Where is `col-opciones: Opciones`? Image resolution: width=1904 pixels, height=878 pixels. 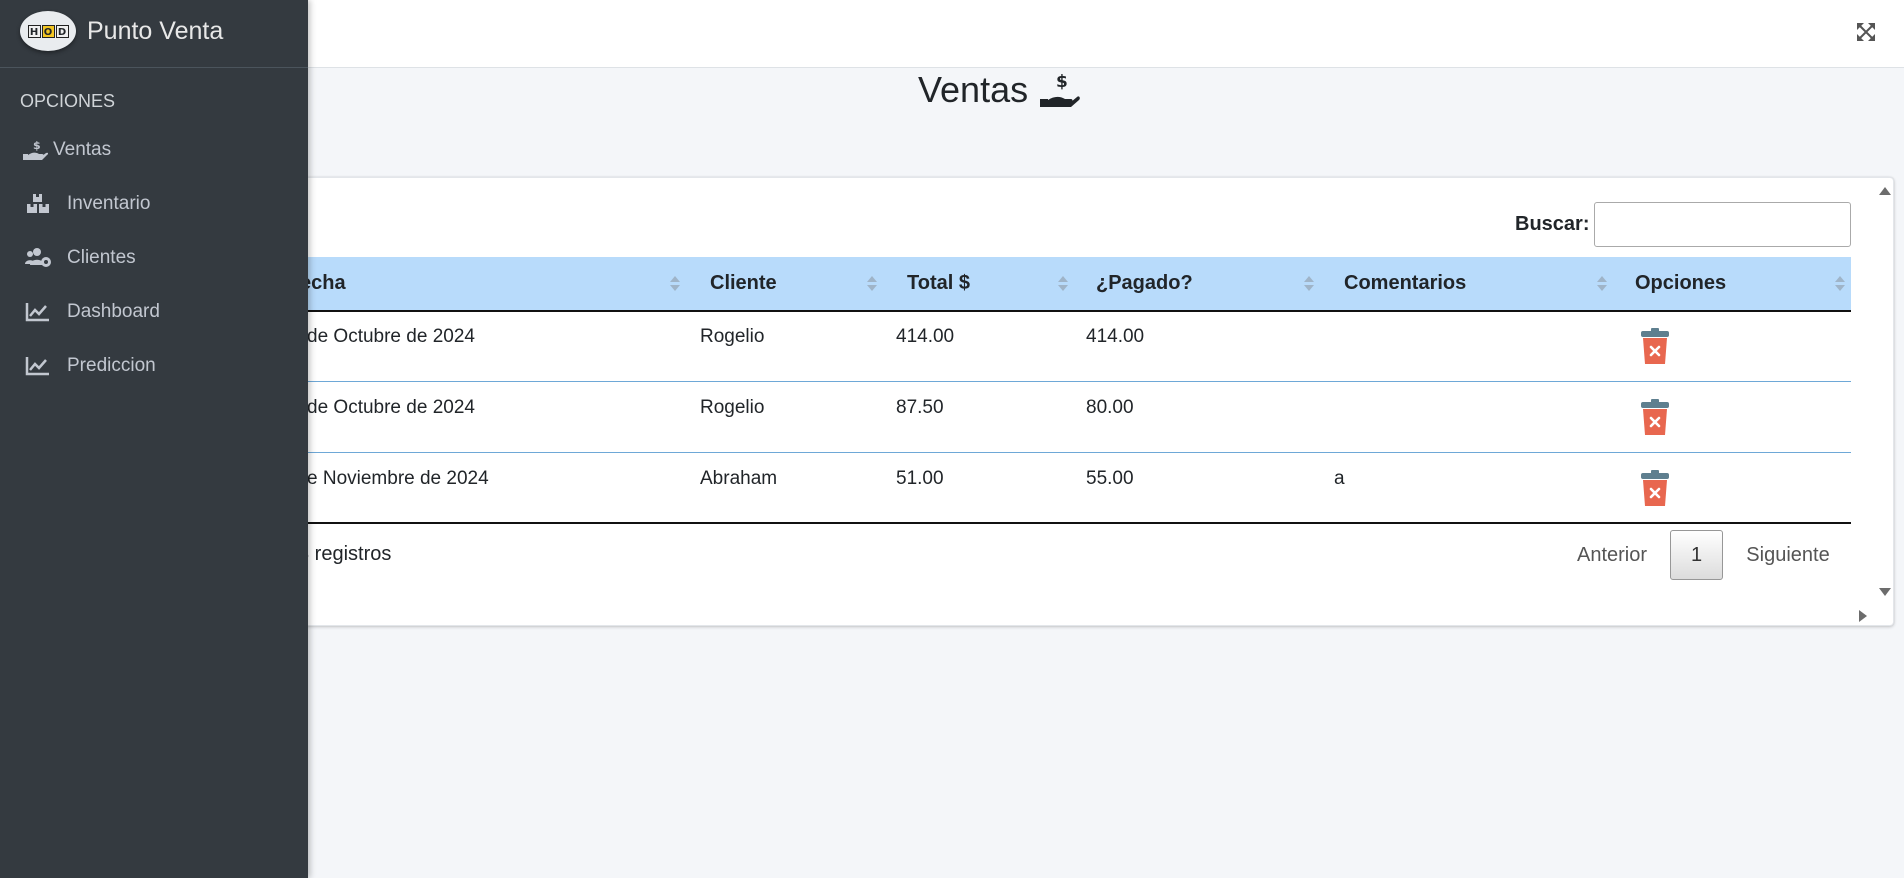
col-opciones: Opciones is located at coordinates (1680, 283).